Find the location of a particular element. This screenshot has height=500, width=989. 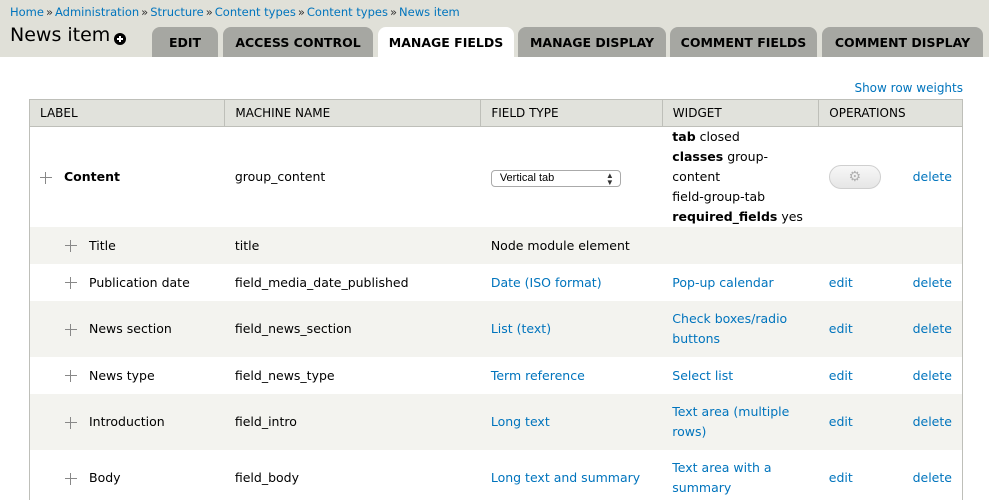

tab-manage-display: MANAGE DISPLAY is located at coordinates (592, 42).